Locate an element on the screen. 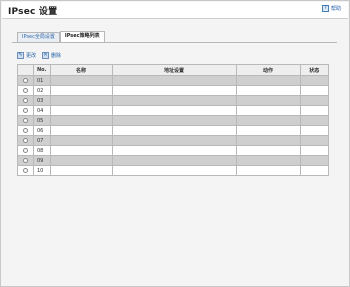  table-row: 04 is located at coordinates (173, 110).